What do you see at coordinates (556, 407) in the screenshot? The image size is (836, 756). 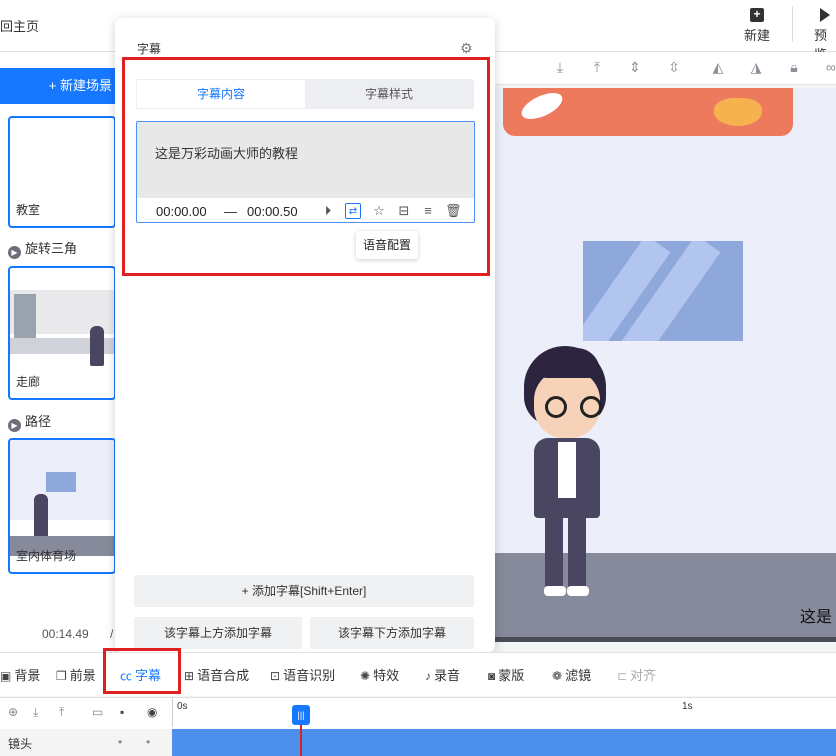 I see `glasses-left` at bounding box center [556, 407].